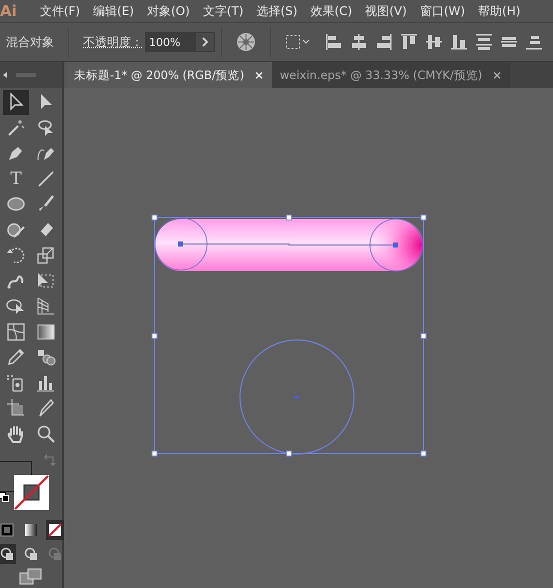 The height and width of the screenshot is (588, 553). I want to click on selection-area-icon, so click(298, 42).